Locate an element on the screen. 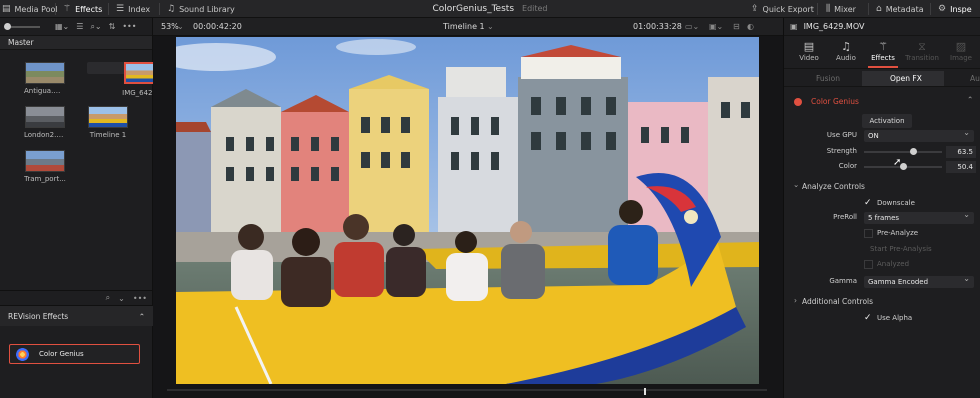 Image resolution: width=980 pixels, height=398 pixels. chevron-down-icon: ⌄ is located at coordinates (490, 26).